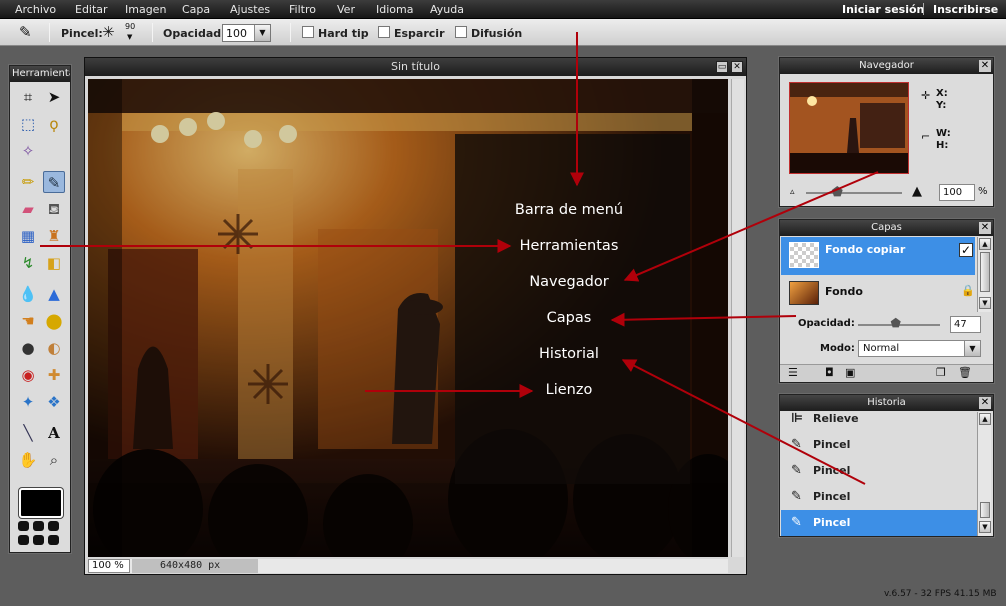 This screenshot has height=606, width=1006. Describe the element at coordinates (879, 523) in the screenshot. I see `history-item-selected: ✎ Pincel` at that location.